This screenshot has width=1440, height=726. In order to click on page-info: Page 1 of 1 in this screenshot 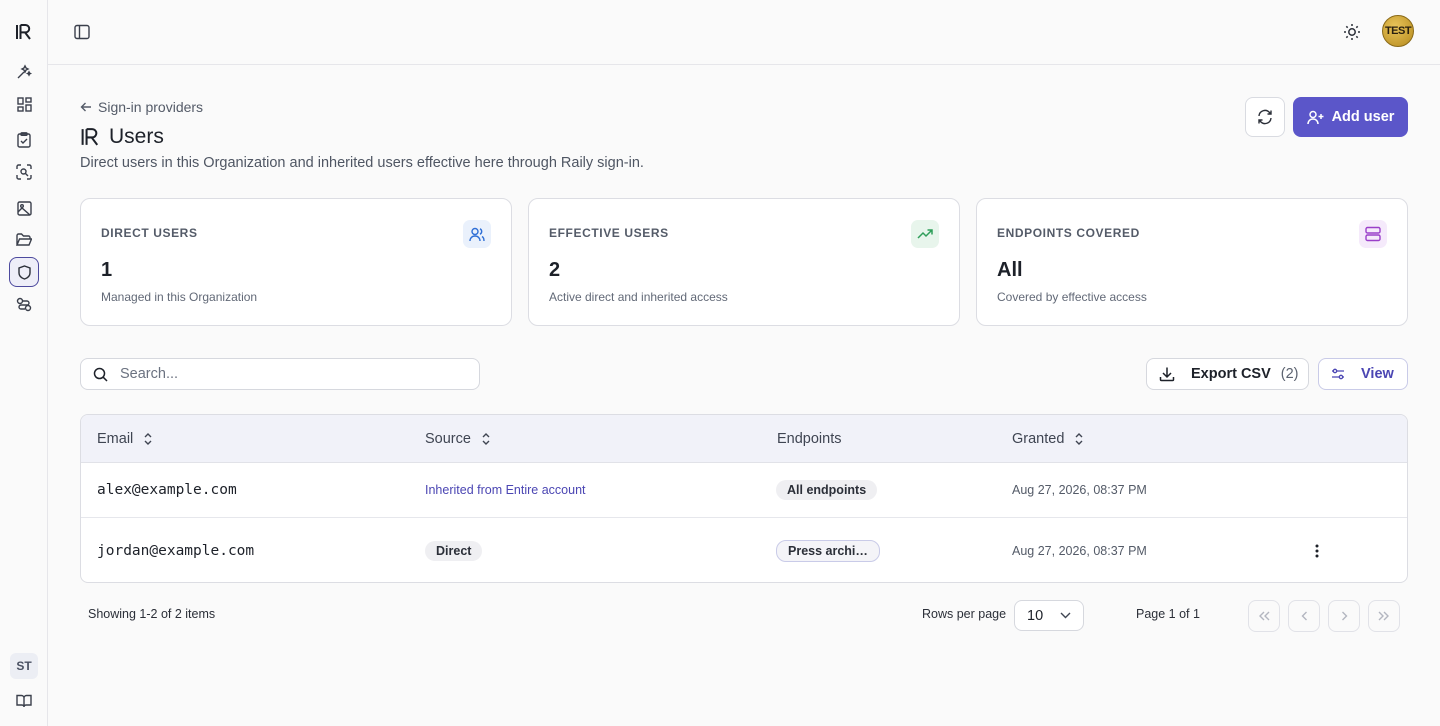, I will do `click(1168, 614)`.